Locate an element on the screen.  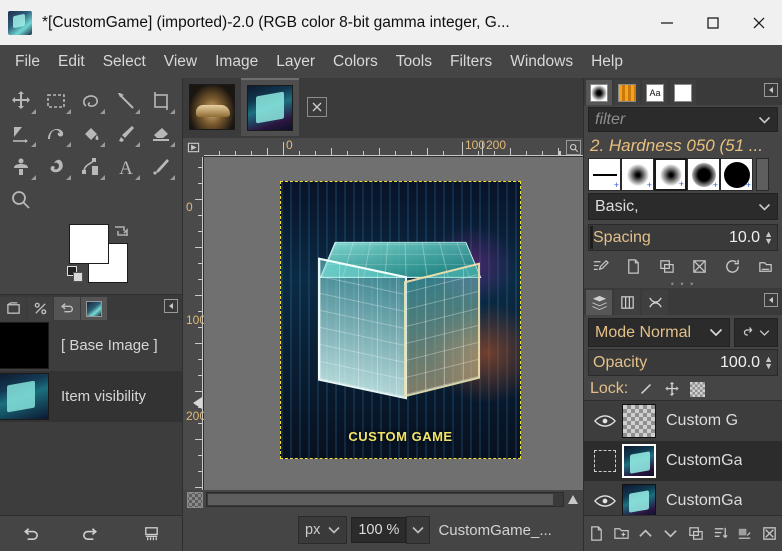
horizontal-scrollbar is located at coordinates (385, 499).